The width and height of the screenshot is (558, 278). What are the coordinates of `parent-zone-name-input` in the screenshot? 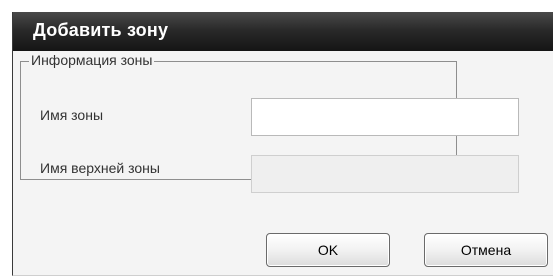 It's located at (385, 174).